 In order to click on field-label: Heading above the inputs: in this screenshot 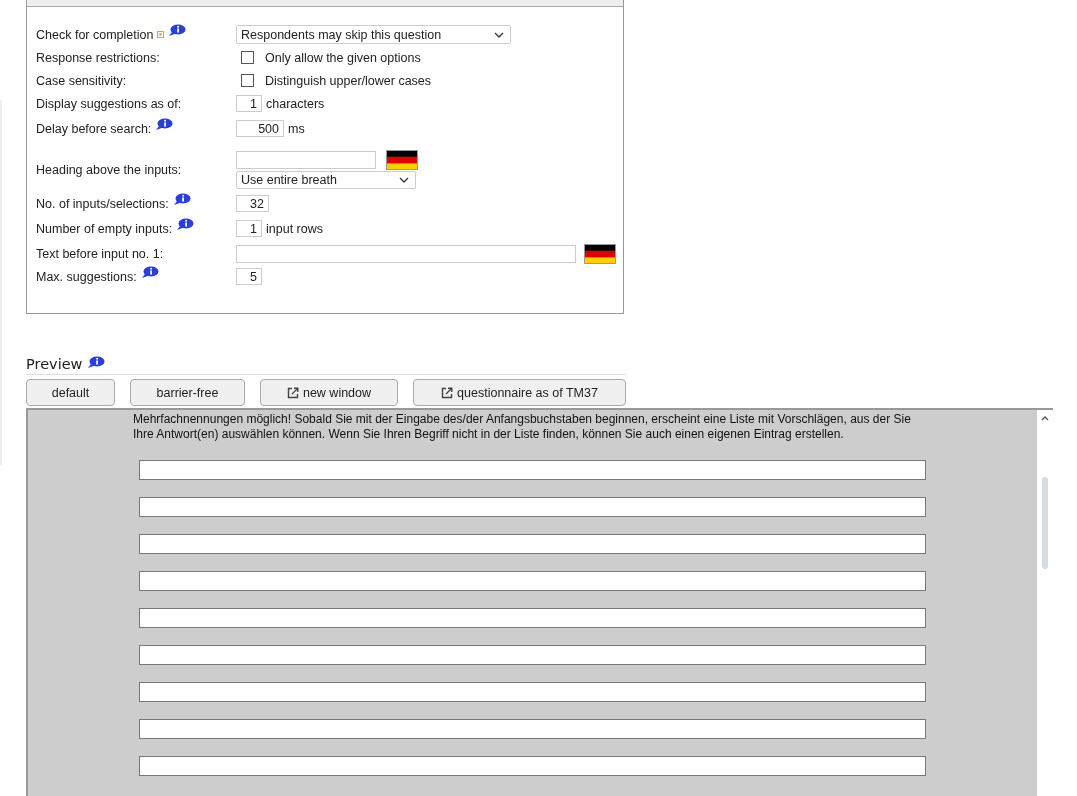, I will do `click(109, 169)`.